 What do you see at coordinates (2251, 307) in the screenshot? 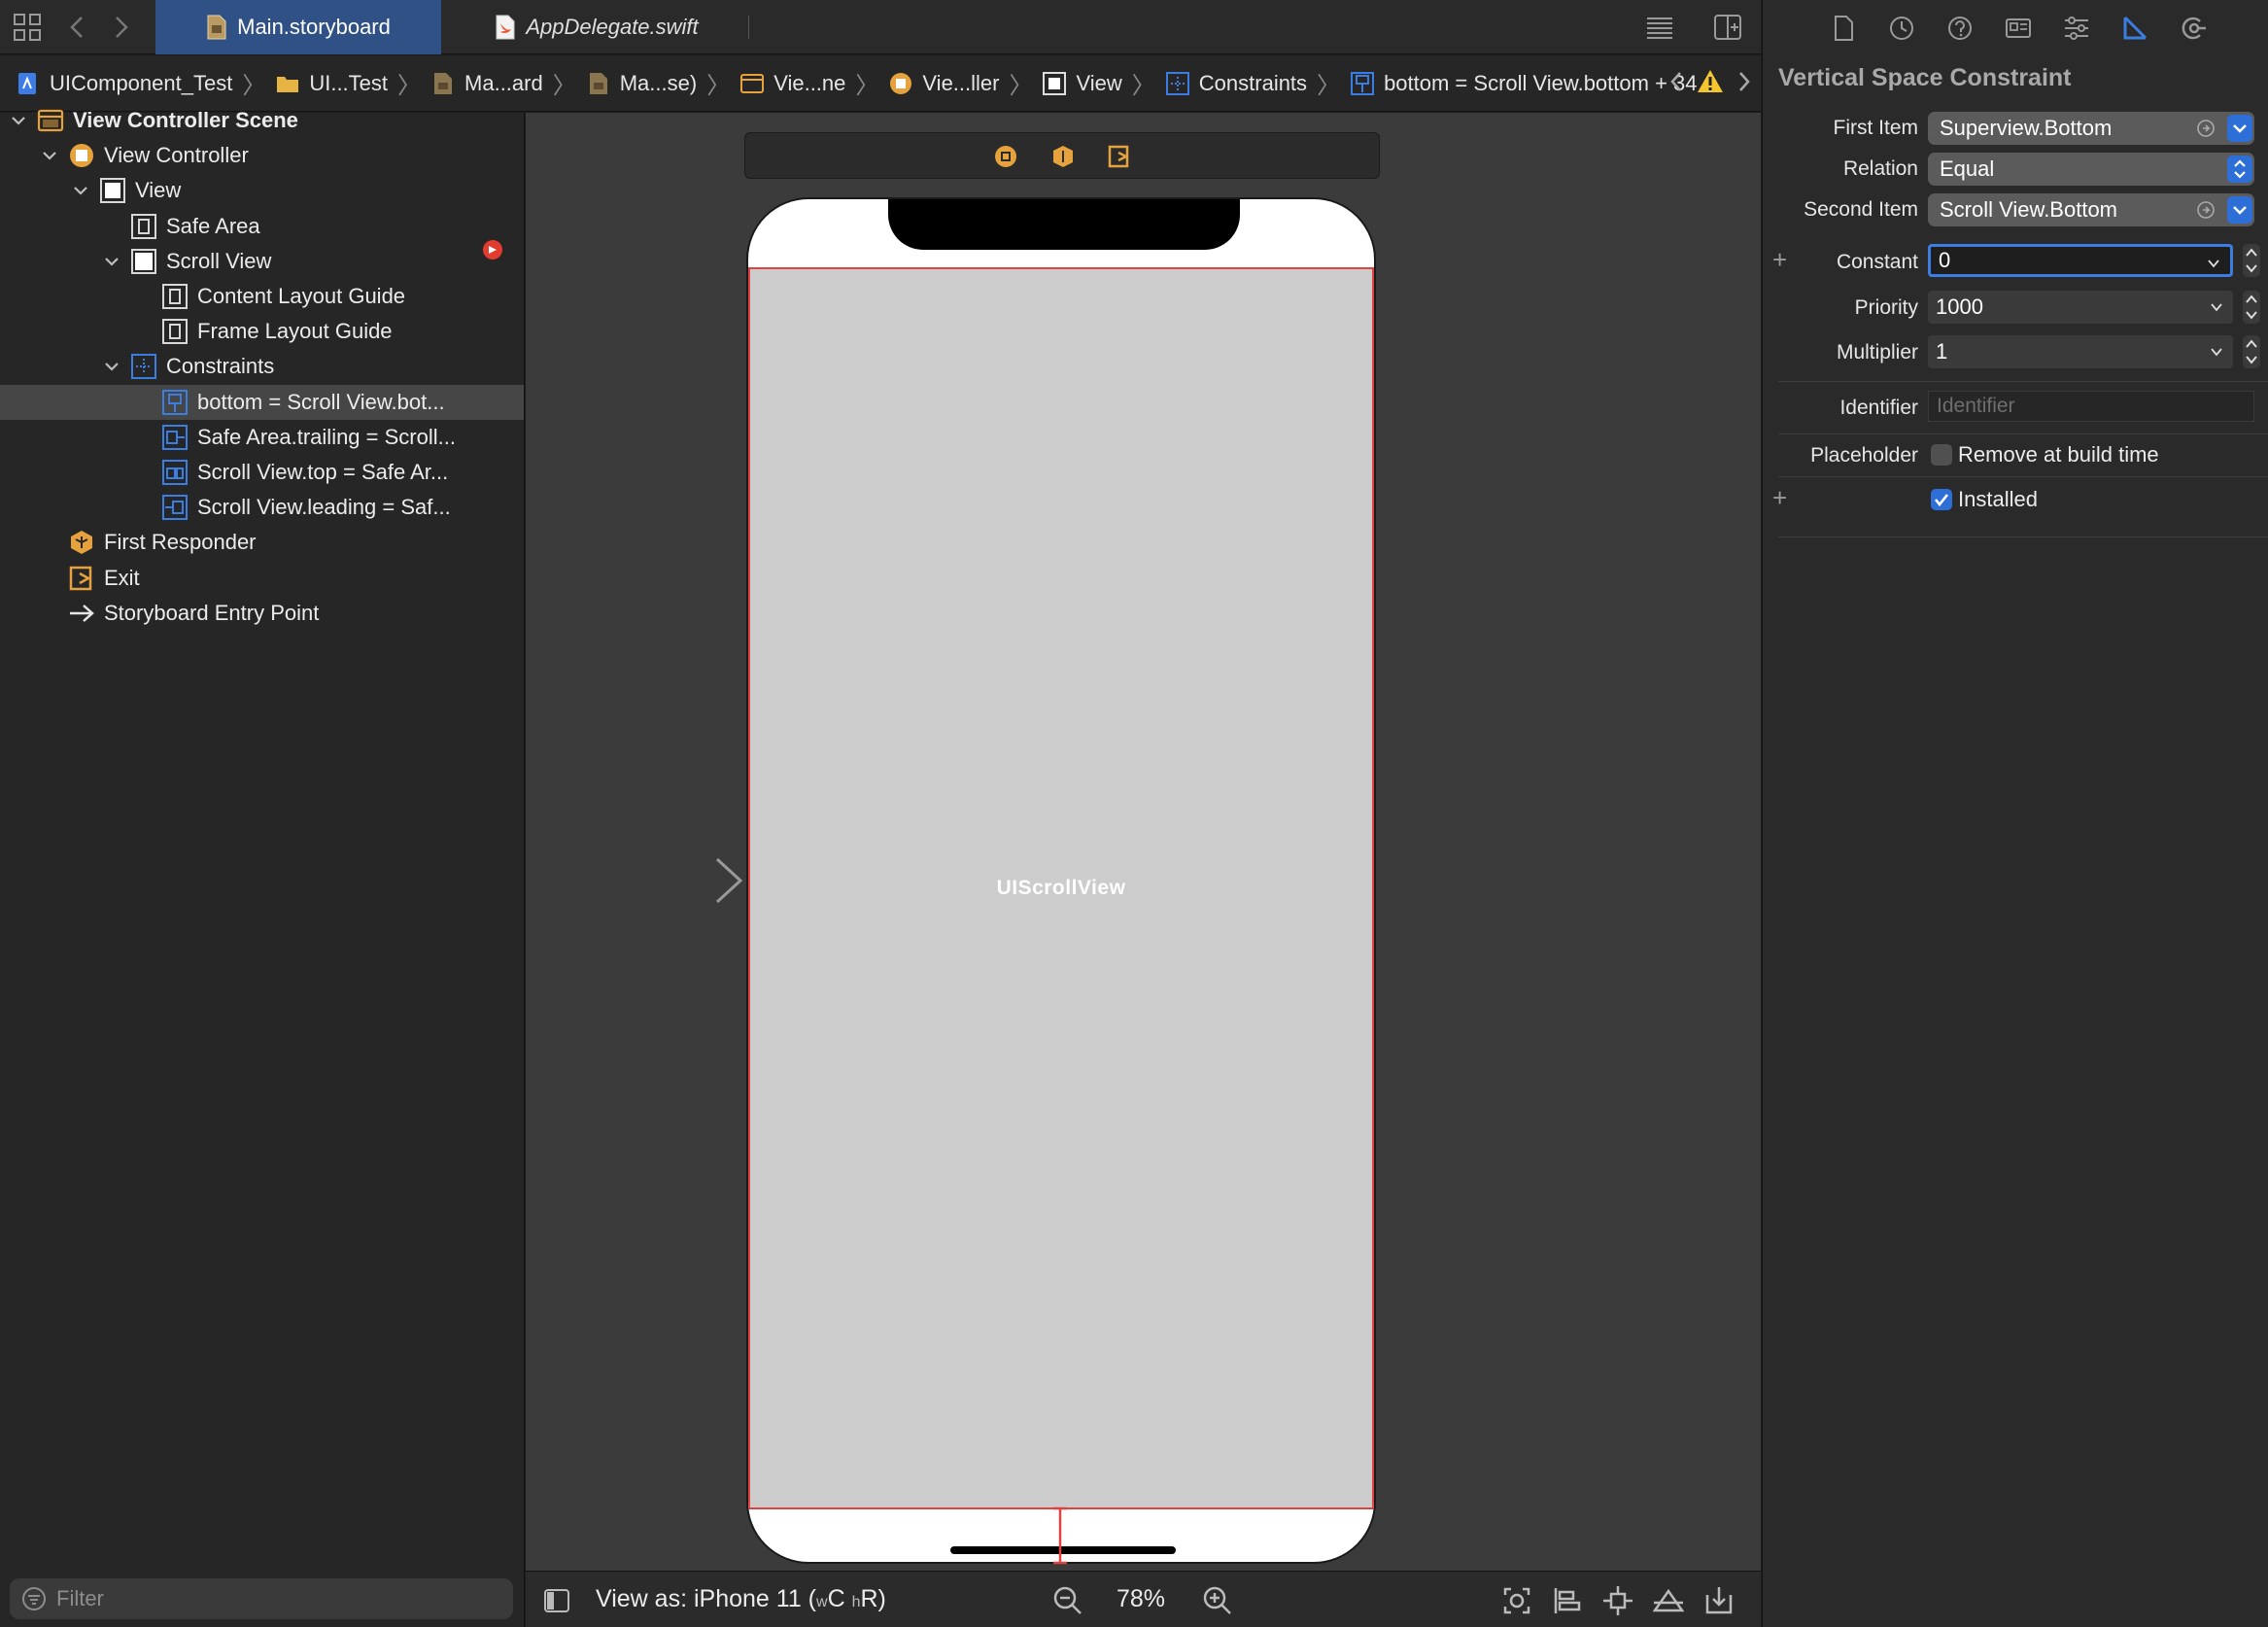
I see `priority-stepper` at bounding box center [2251, 307].